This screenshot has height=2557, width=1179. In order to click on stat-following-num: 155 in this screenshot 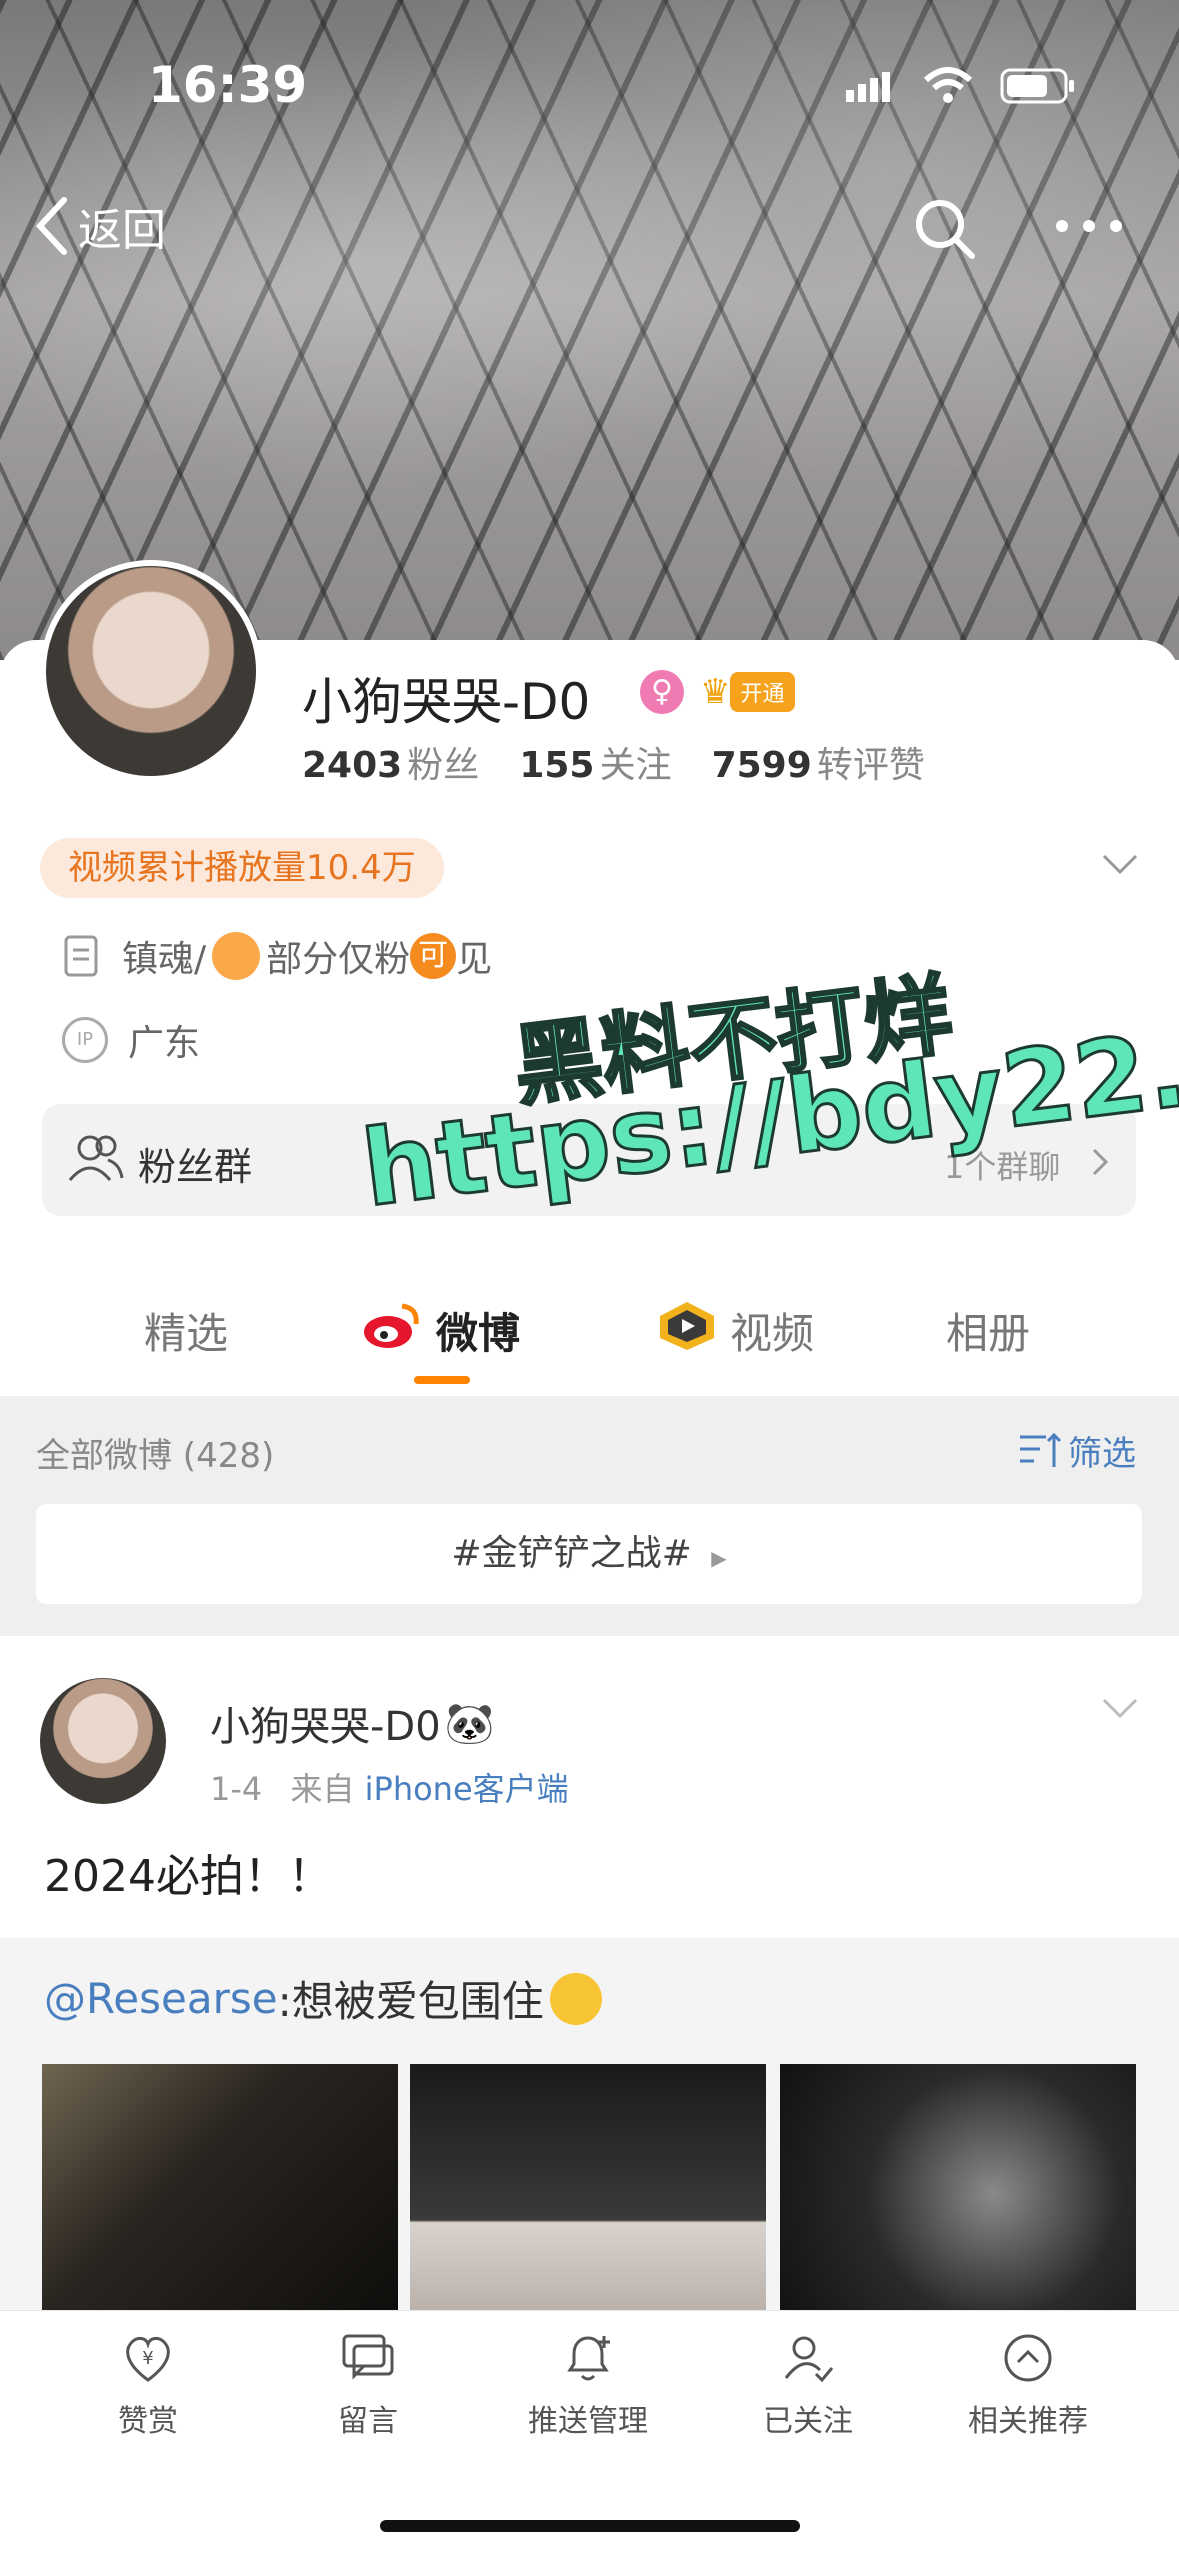, I will do `click(557, 765)`.